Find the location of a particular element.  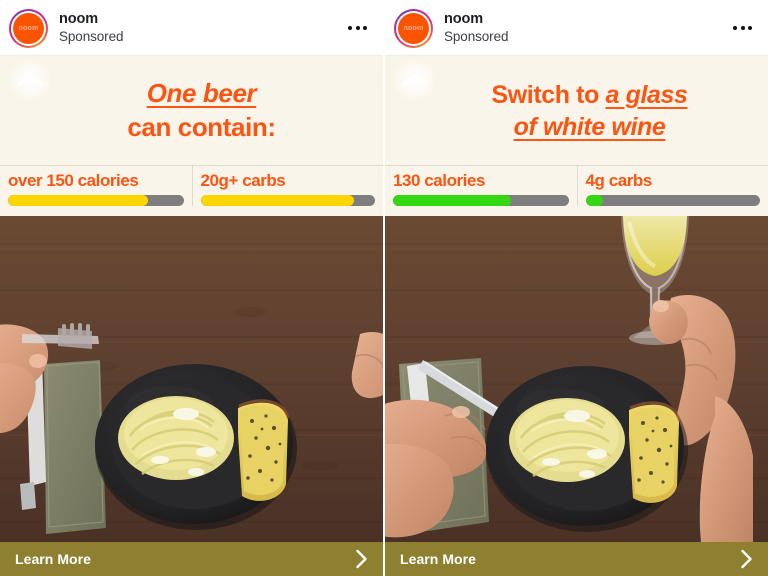

stat-label: 4g carbs is located at coordinates (619, 180).